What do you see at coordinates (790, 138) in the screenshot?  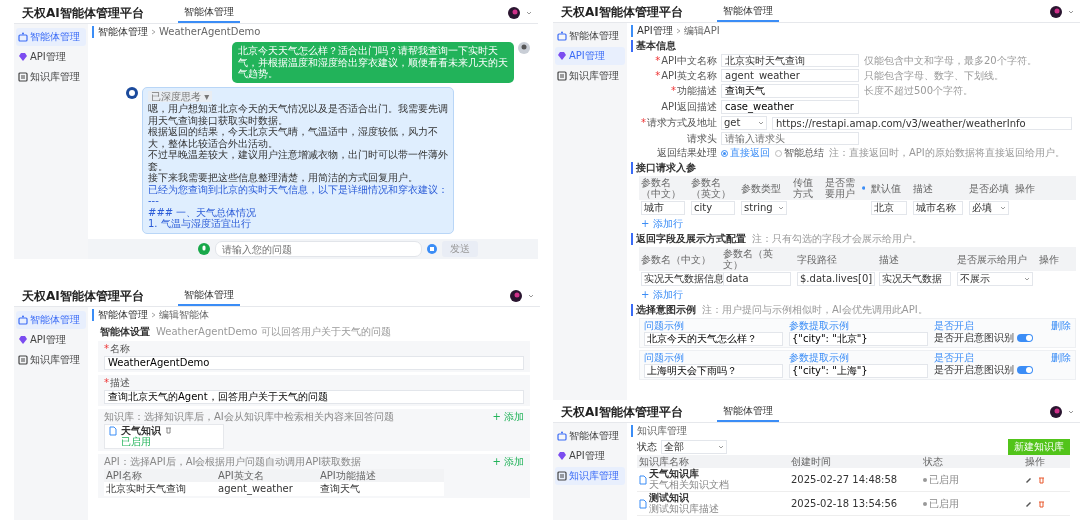 I see `input-field: 请输入请求头` at bounding box center [790, 138].